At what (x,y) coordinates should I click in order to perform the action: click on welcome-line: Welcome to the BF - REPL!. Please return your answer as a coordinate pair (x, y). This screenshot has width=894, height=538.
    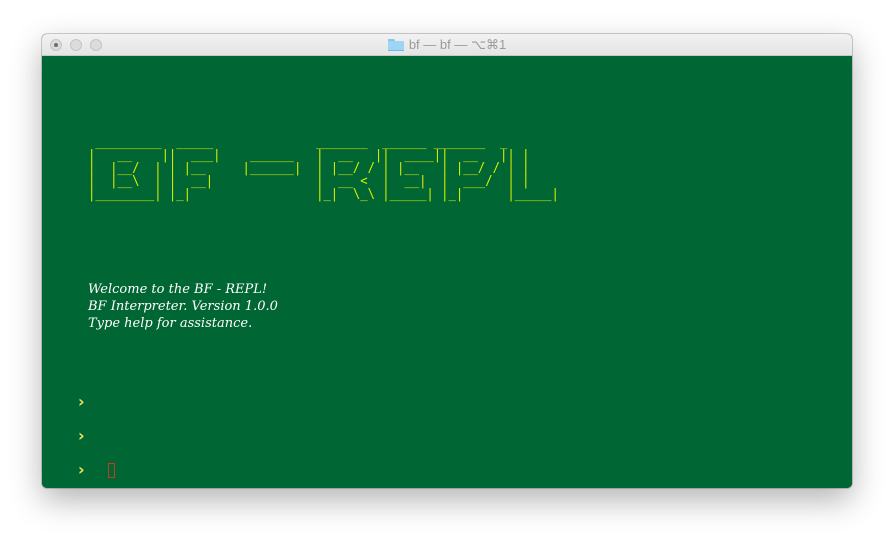
    Looking at the image, I should click on (178, 289).